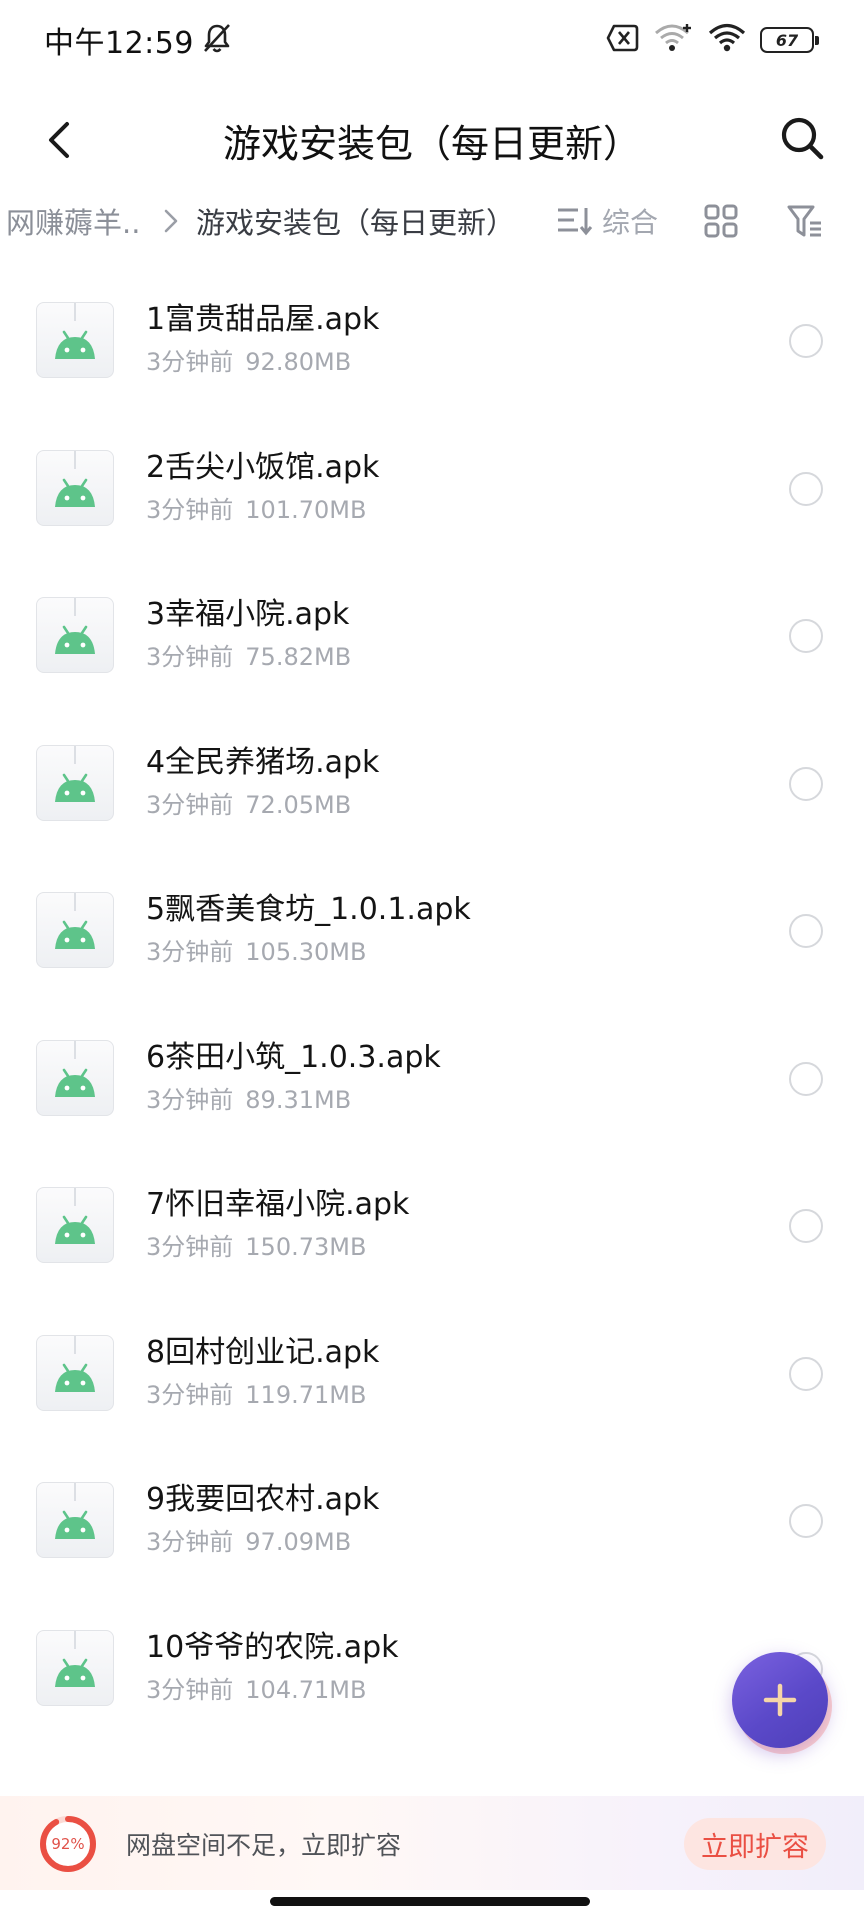  Describe the element at coordinates (727, 40) in the screenshot. I see `wifi-strong-icon` at that location.